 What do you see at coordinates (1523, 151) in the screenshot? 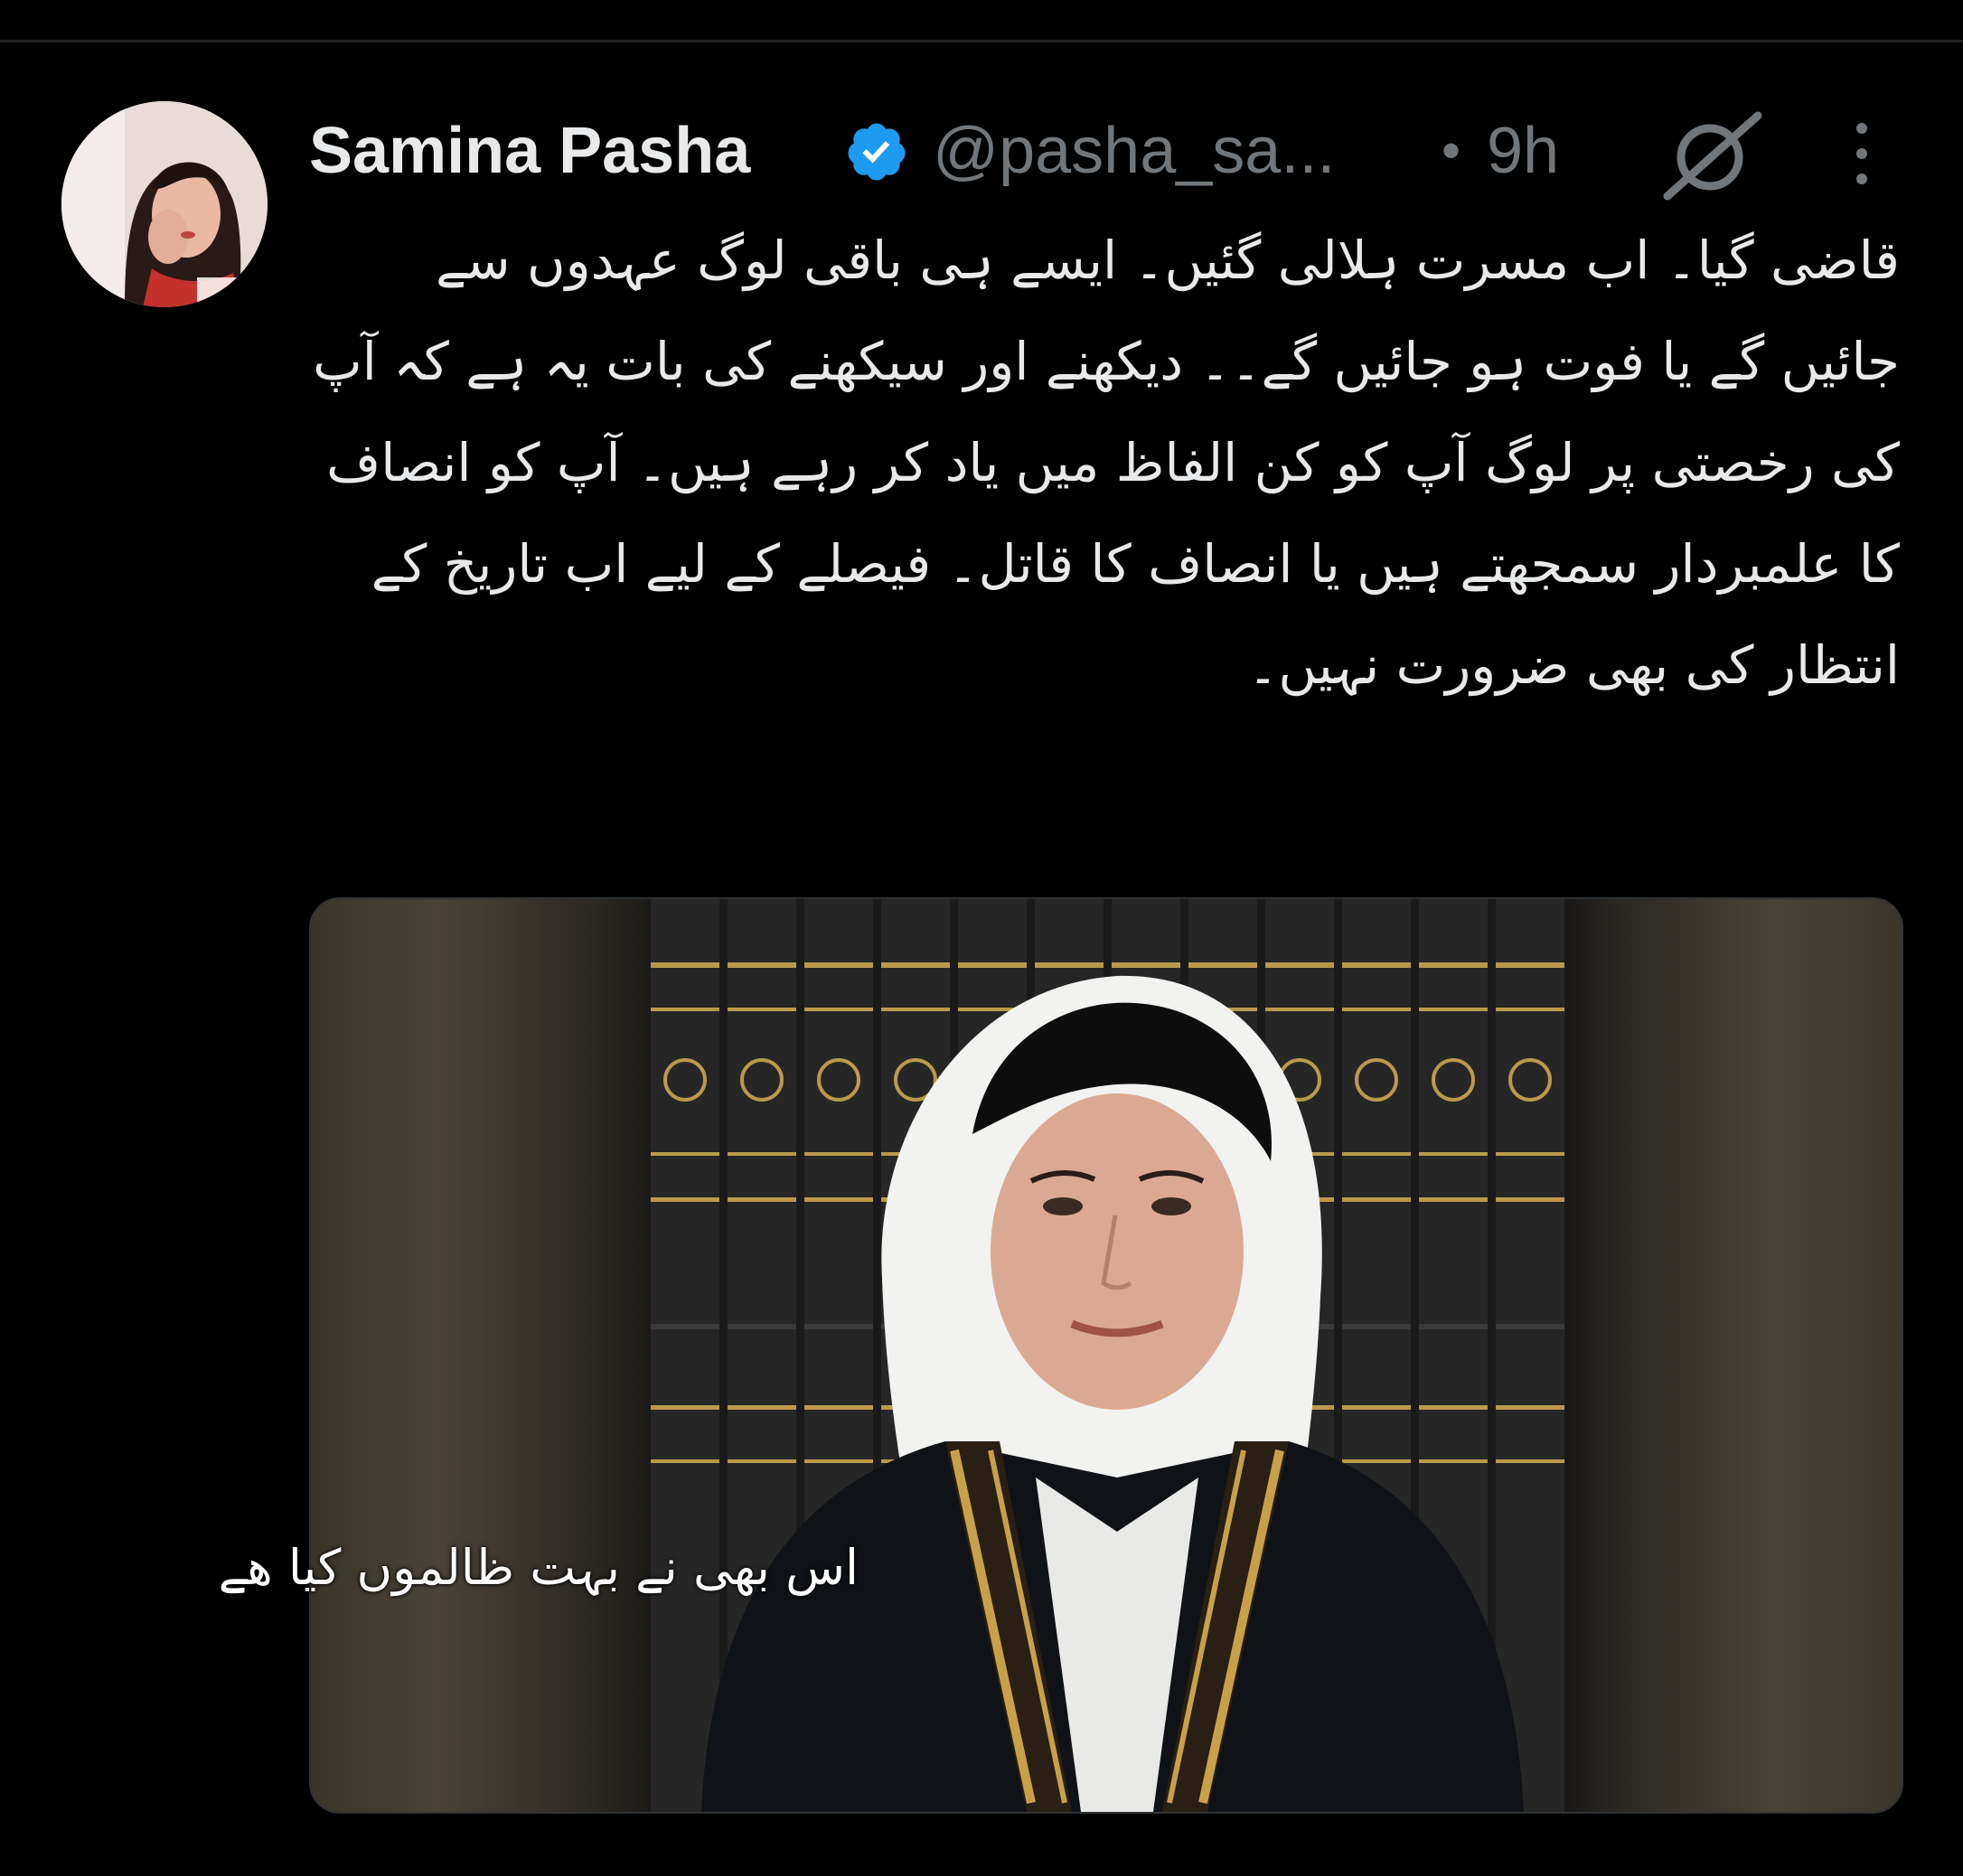
I see `timestamp: 9h` at bounding box center [1523, 151].